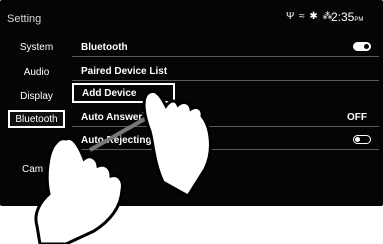 This screenshot has width=383, height=244. I want to click on pointing-hand-icon, so click(177, 144).